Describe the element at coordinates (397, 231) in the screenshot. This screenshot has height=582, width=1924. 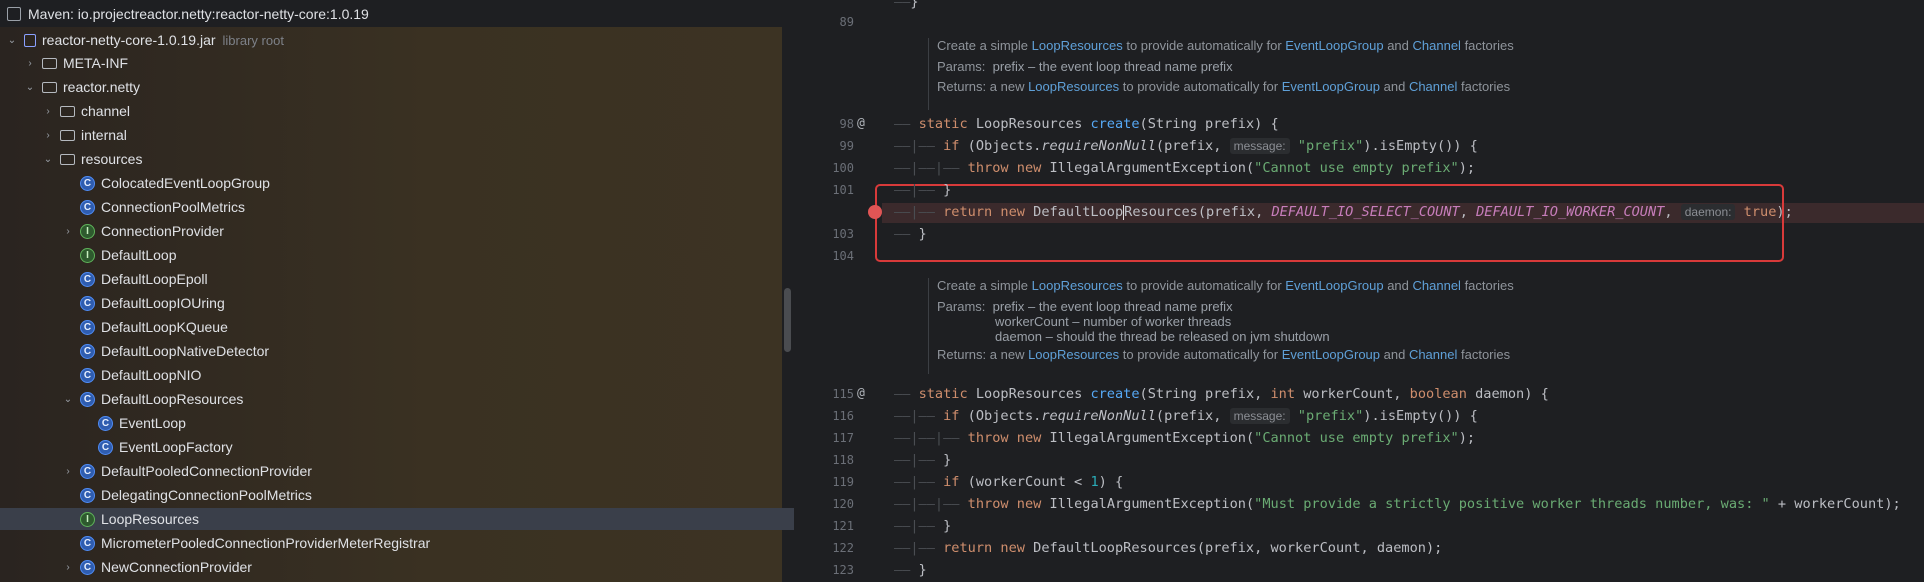
I see `tree-item: › I ConnectionProvider` at that location.